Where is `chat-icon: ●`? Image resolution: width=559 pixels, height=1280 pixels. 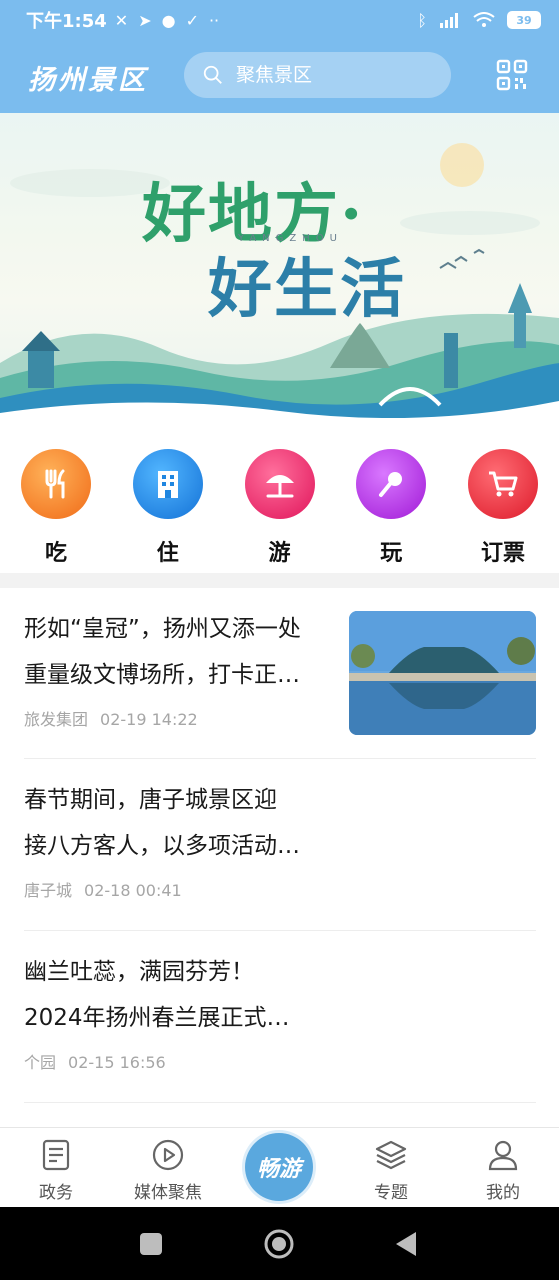
chat-icon: ● is located at coordinates (168, 20).